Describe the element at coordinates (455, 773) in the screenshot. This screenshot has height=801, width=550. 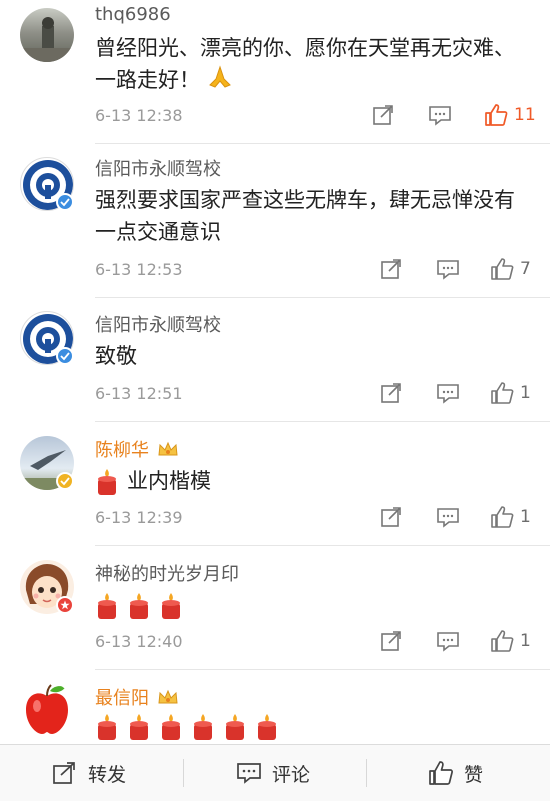
I see `like-post-button: 赞` at that location.